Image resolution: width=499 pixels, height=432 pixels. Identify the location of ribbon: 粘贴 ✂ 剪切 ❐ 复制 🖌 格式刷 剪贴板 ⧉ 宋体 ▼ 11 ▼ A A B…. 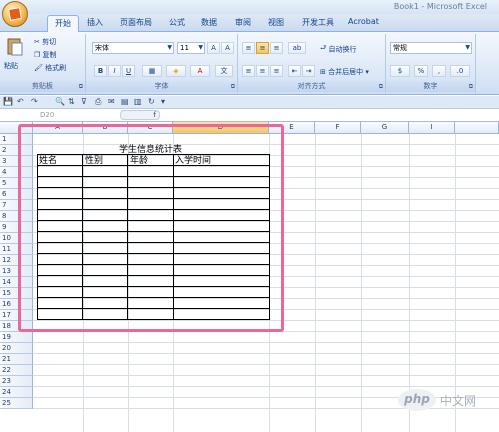
(249, 63).